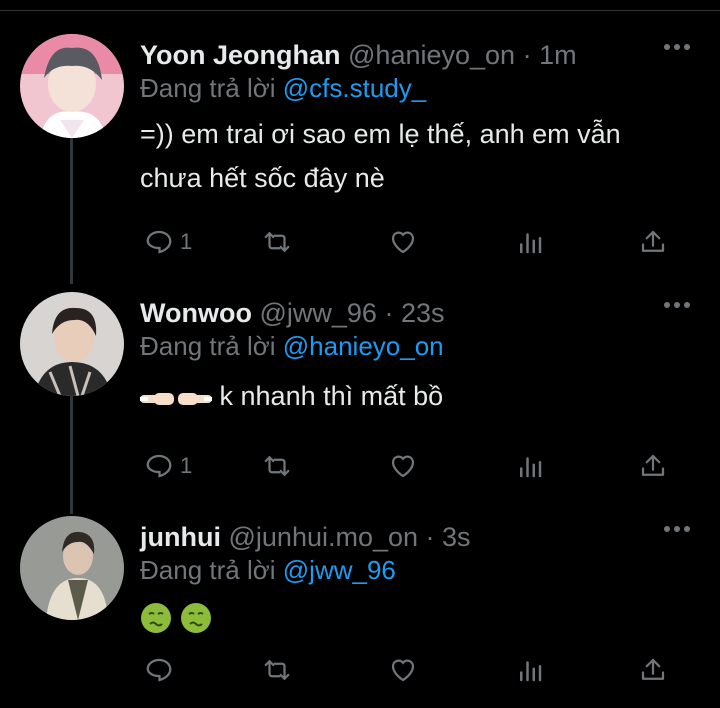 The height and width of the screenshot is (708, 720). What do you see at coordinates (176, 616) in the screenshot?
I see `tweet-text` at bounding box center [176, 616].